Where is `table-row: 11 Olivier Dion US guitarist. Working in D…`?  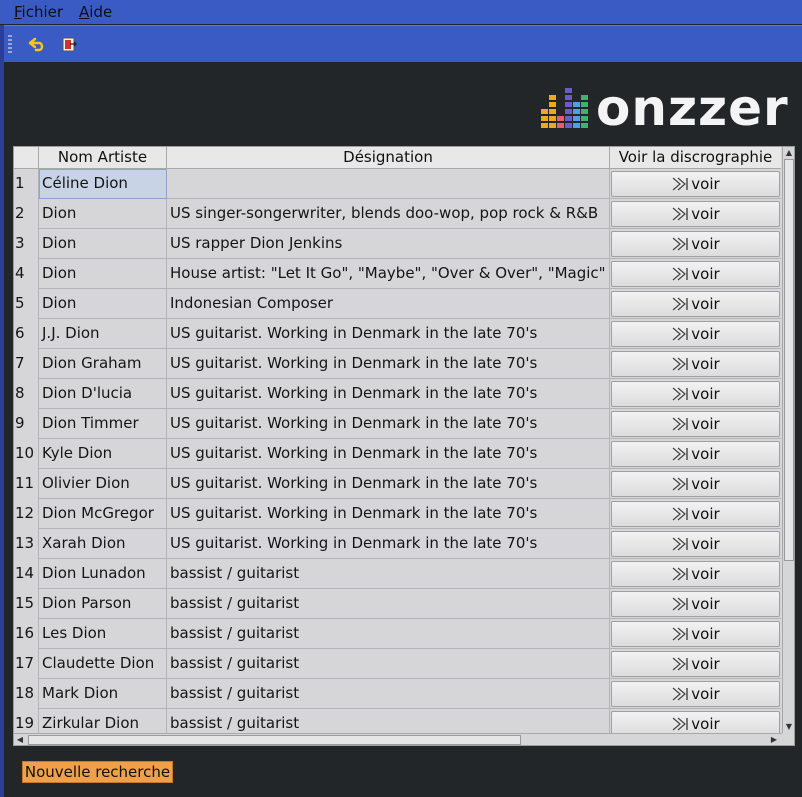
table-row: 11 Olivier Dion US guitarist. Working in D… is located at coordinates (397, 484).